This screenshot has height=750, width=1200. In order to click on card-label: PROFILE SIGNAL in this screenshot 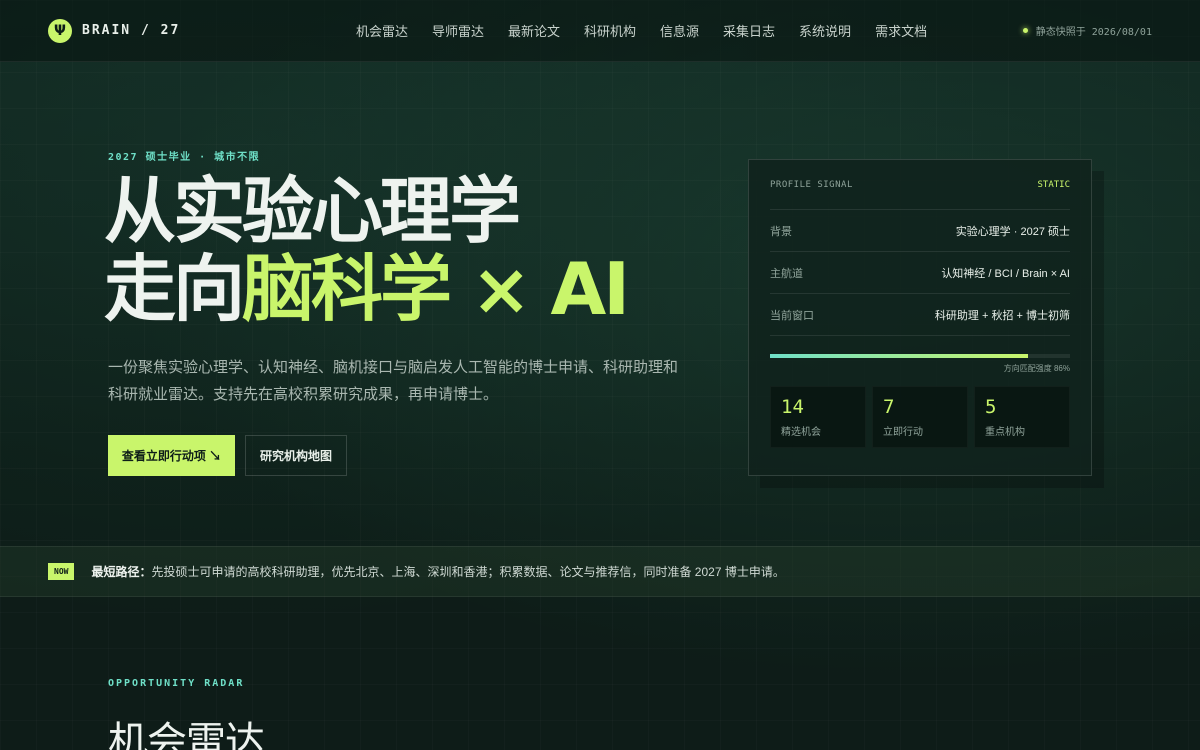, I will do `click(811, 184)`.